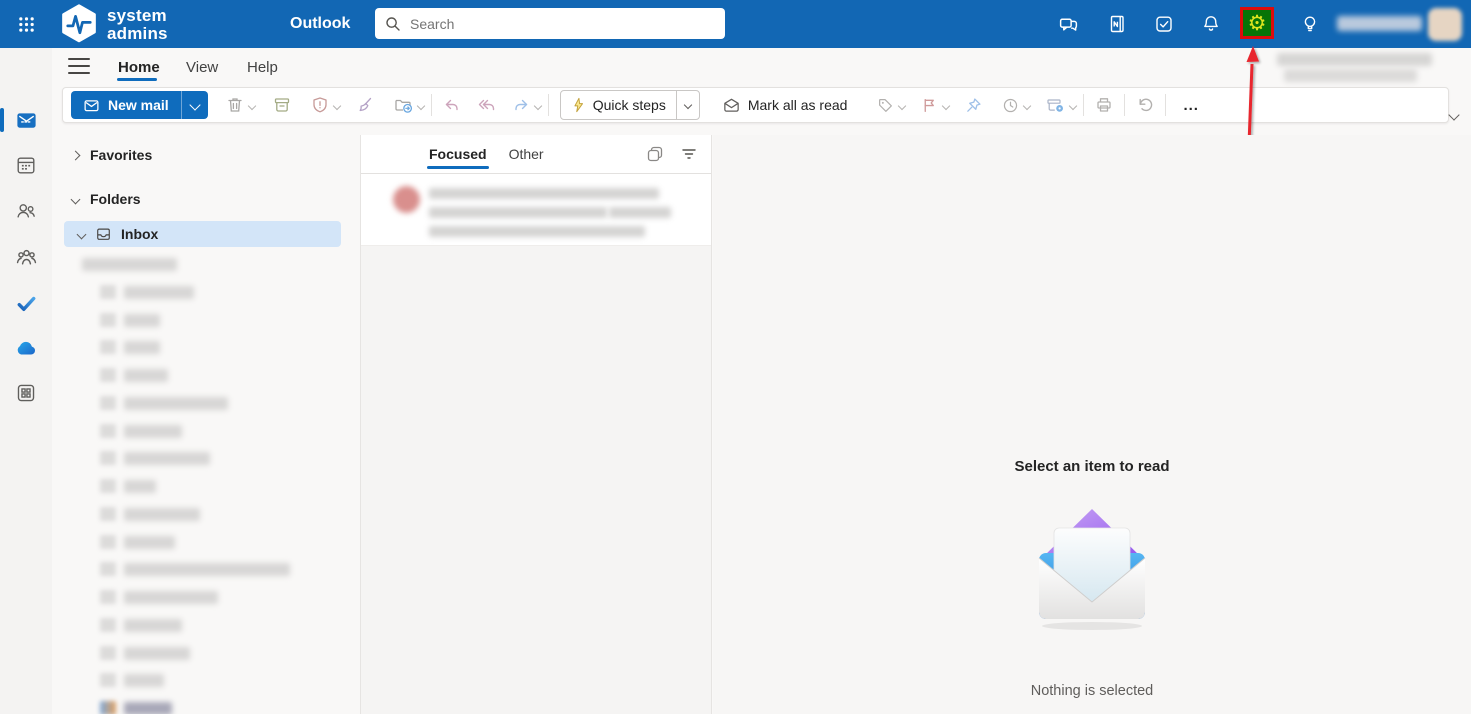  What do you see at coordinates (1104, 105) in the screenshot?
I see `print-button` at bounding box center [1104, 105].